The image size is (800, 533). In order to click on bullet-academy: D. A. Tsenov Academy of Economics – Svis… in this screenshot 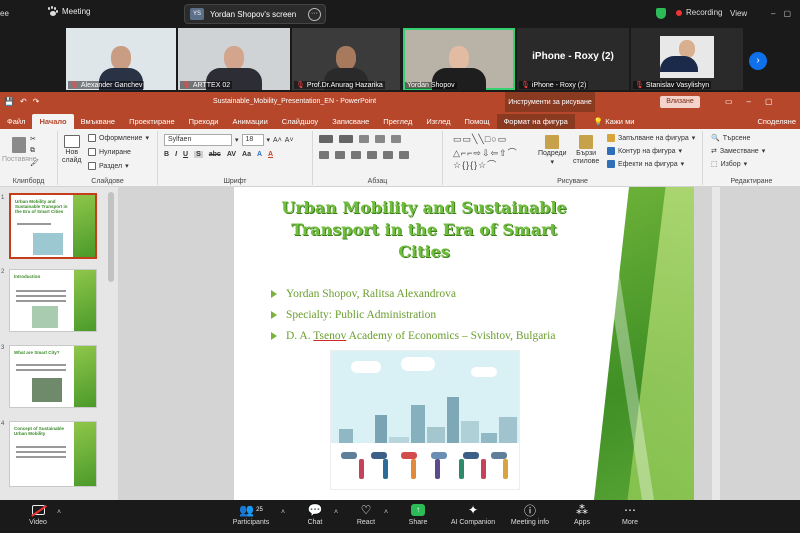, I will do `click(413, 336)`.